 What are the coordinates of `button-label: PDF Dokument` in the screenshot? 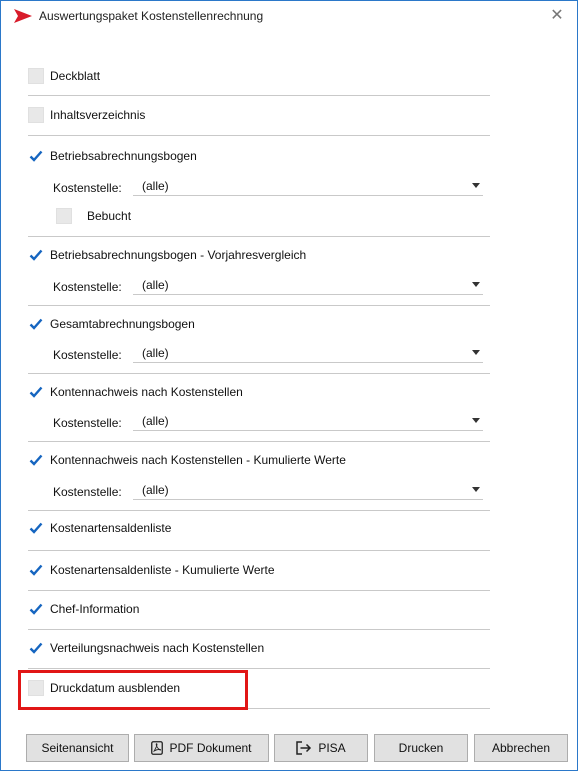 It's located at (210, 748).